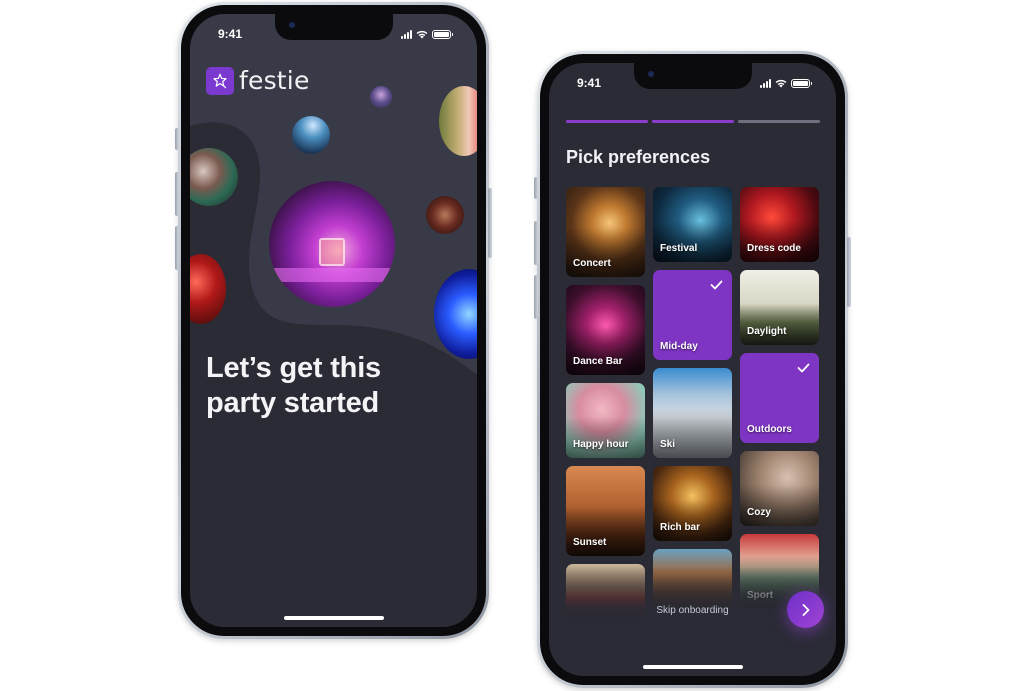 The width and height of the screenshot is (1024, 691). Describe the element at coordinates (445, 215) in the screenshot. I see `photo-bubble-club-girls` at that location.